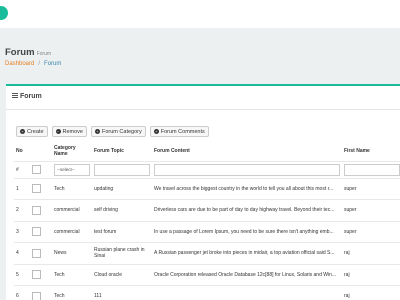 Image resolution: width=400 pixels, height=300 pixels. Describe the element at coordinates (28, 52) in the screenshot. I see `page-title: Forum Forum` at that location.